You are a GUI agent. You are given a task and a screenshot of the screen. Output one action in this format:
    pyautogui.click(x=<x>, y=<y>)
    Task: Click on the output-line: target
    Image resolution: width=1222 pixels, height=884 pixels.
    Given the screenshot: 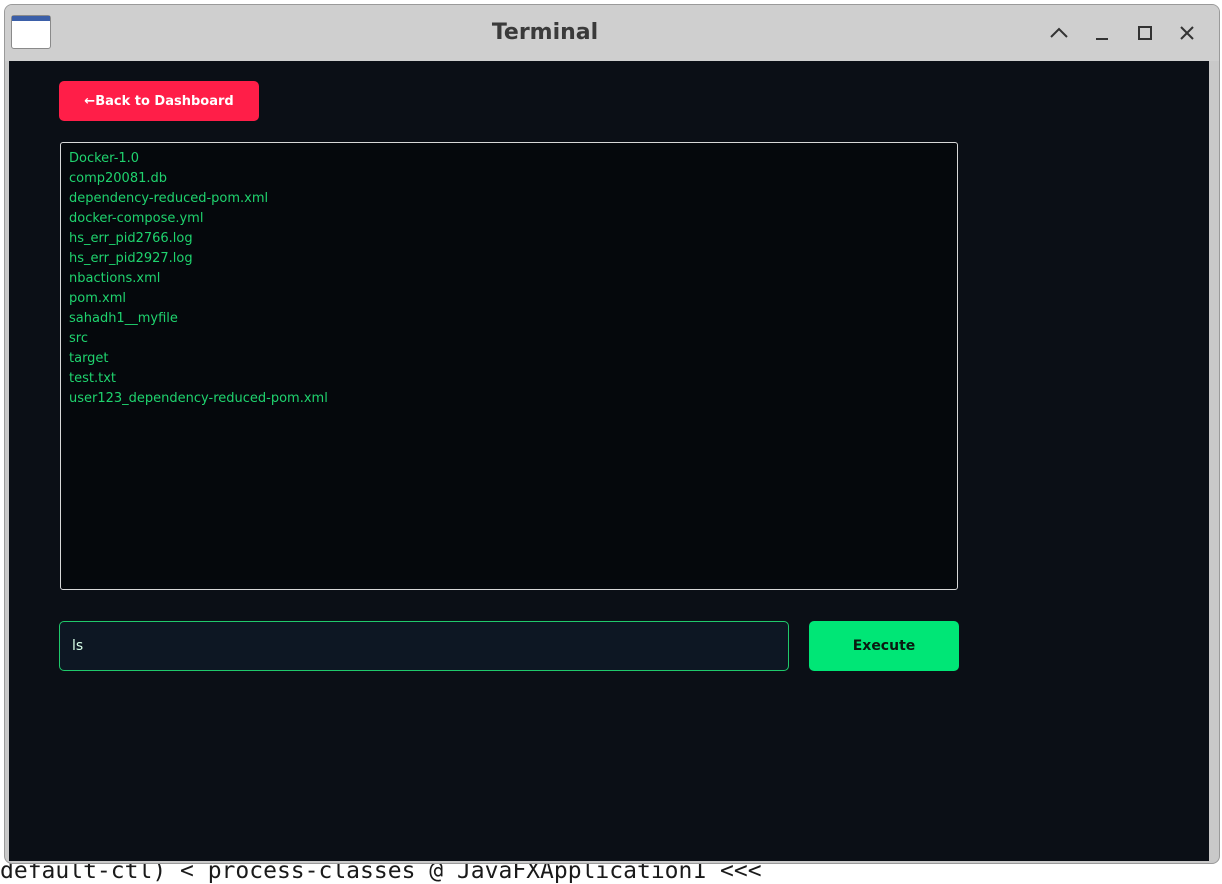 What is the action you would take?
    pyautogui.click(x=89, y=358)
    